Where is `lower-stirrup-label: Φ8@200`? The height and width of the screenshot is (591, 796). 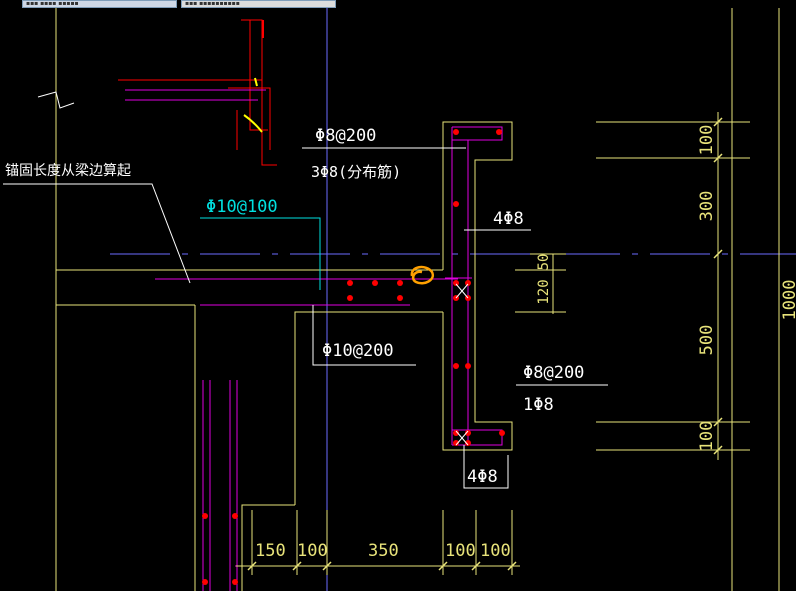 lower-stirrup-label: Φ8@200 is located at coordinates (553, 373).